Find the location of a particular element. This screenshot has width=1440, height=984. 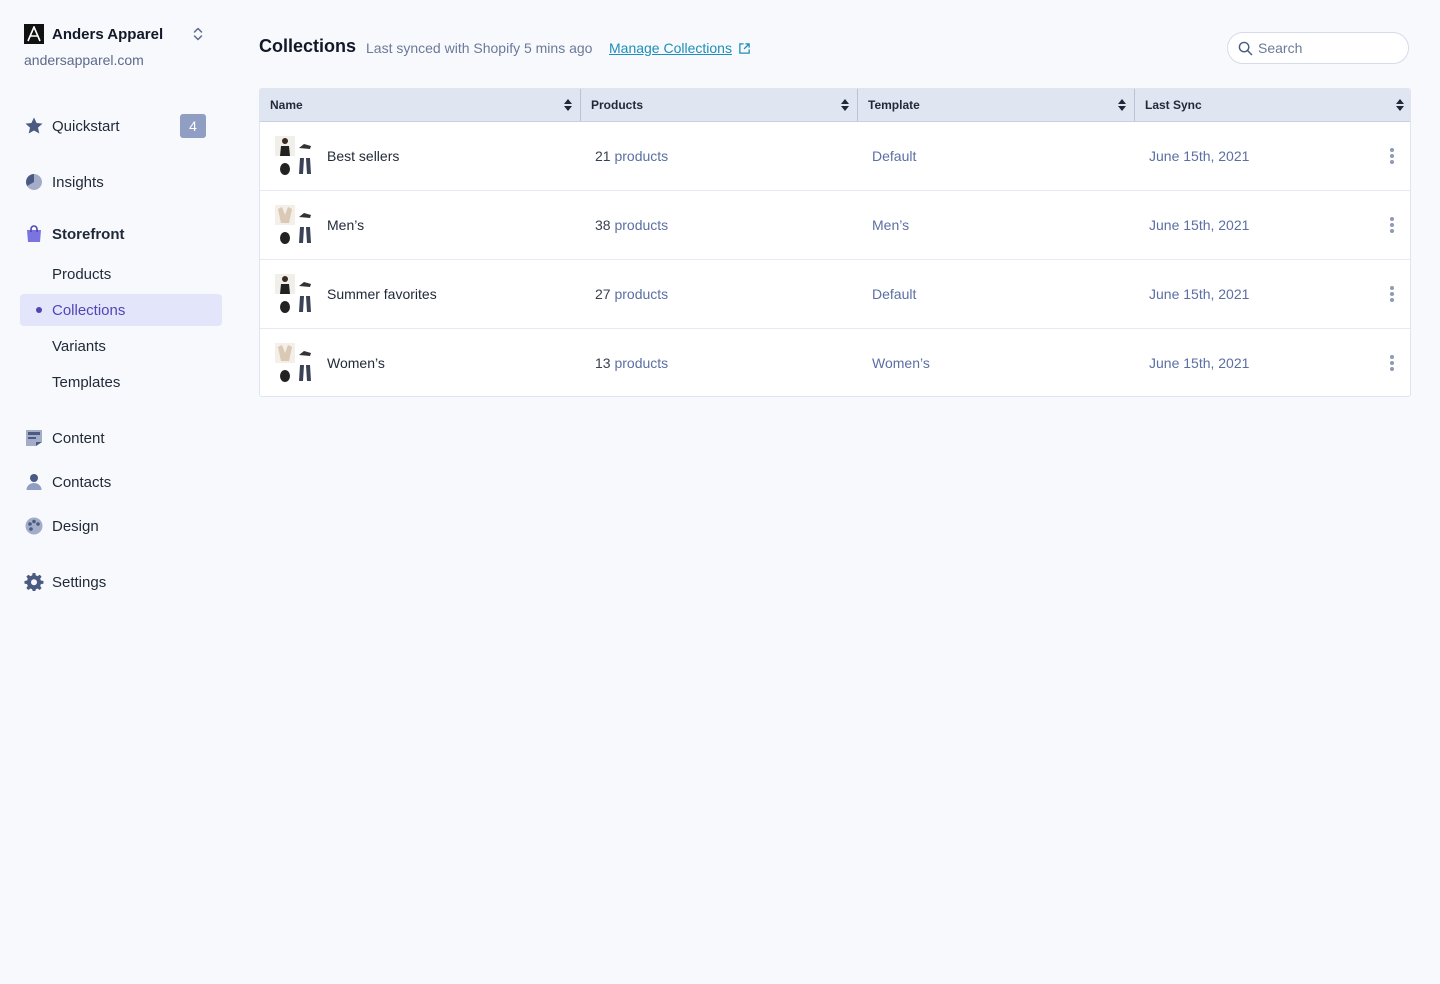

pie-chart-icon is located at coordinates (34, 182).